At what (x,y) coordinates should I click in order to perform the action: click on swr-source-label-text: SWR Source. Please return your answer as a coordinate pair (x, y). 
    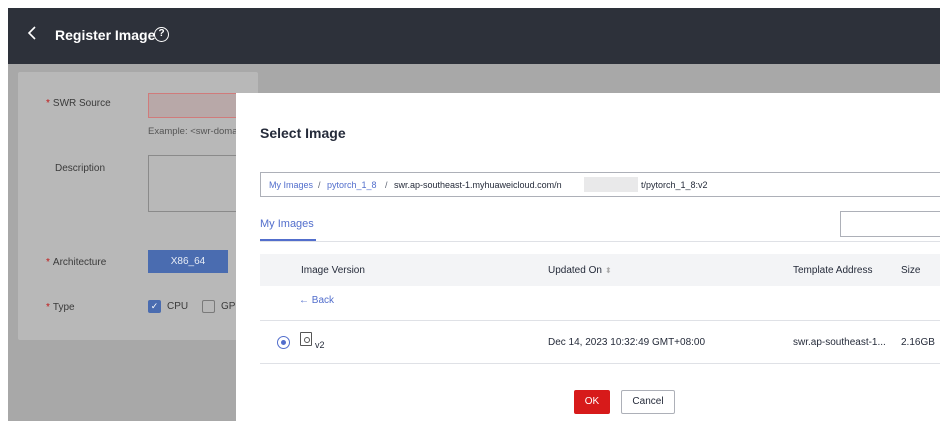
    Looking at the image, I should click on (81, 103).